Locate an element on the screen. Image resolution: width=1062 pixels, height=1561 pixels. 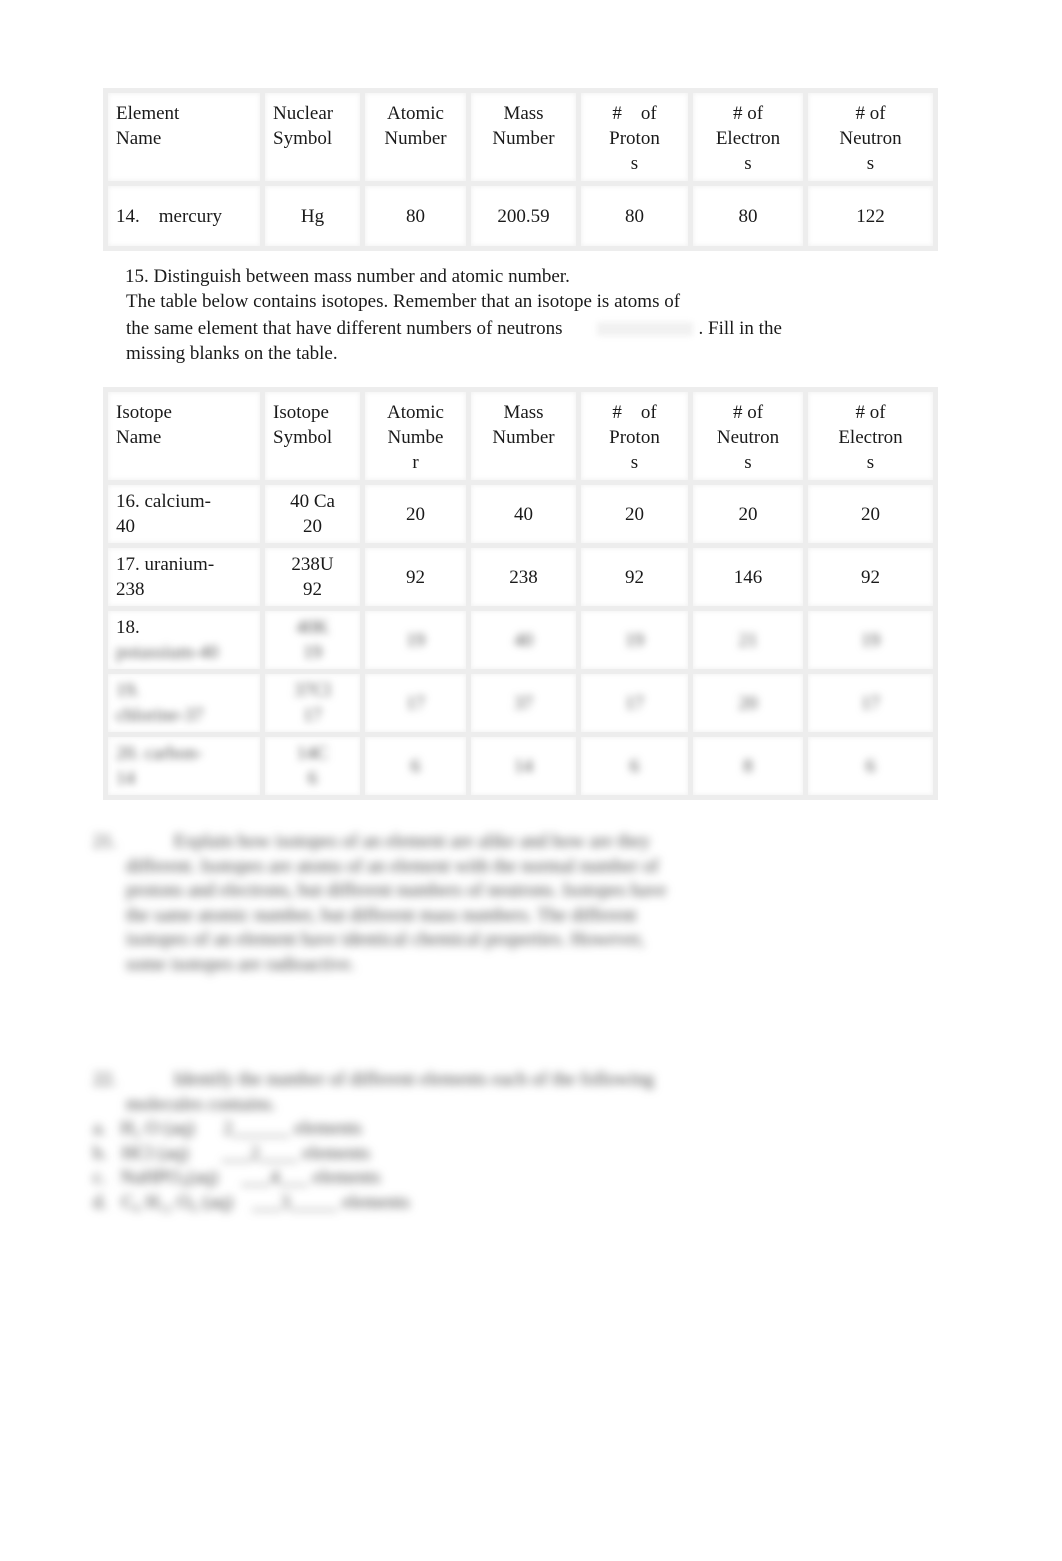
question-22-item: a. H₂ O (aq) 2______ elements is located at coordinates (227, 1128).